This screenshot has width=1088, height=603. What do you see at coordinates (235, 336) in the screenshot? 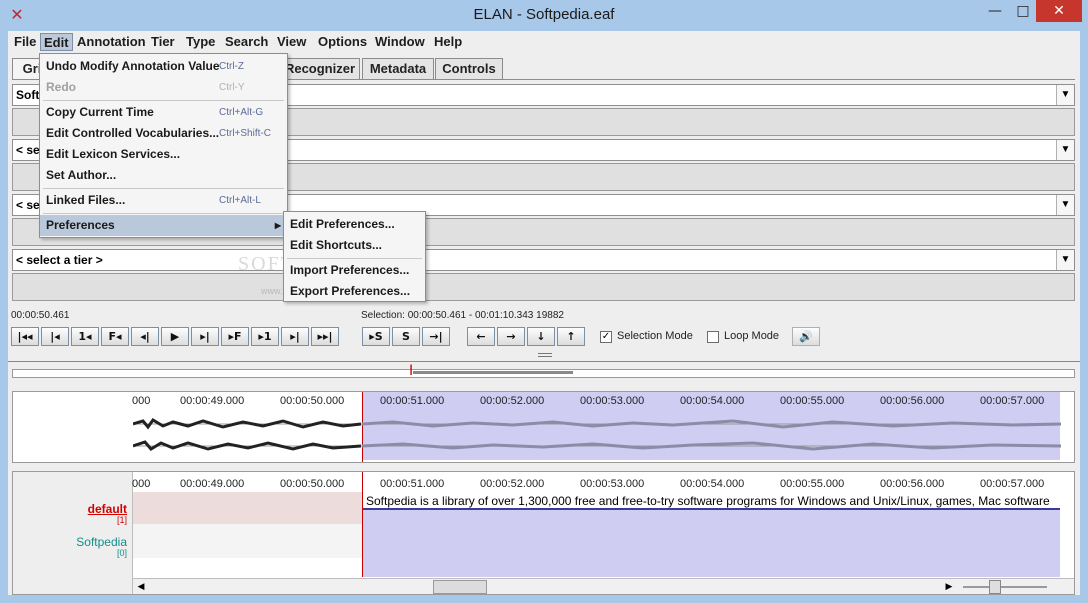
I see `next-pixel-button: ▸F` at bounding box center [235, 336].